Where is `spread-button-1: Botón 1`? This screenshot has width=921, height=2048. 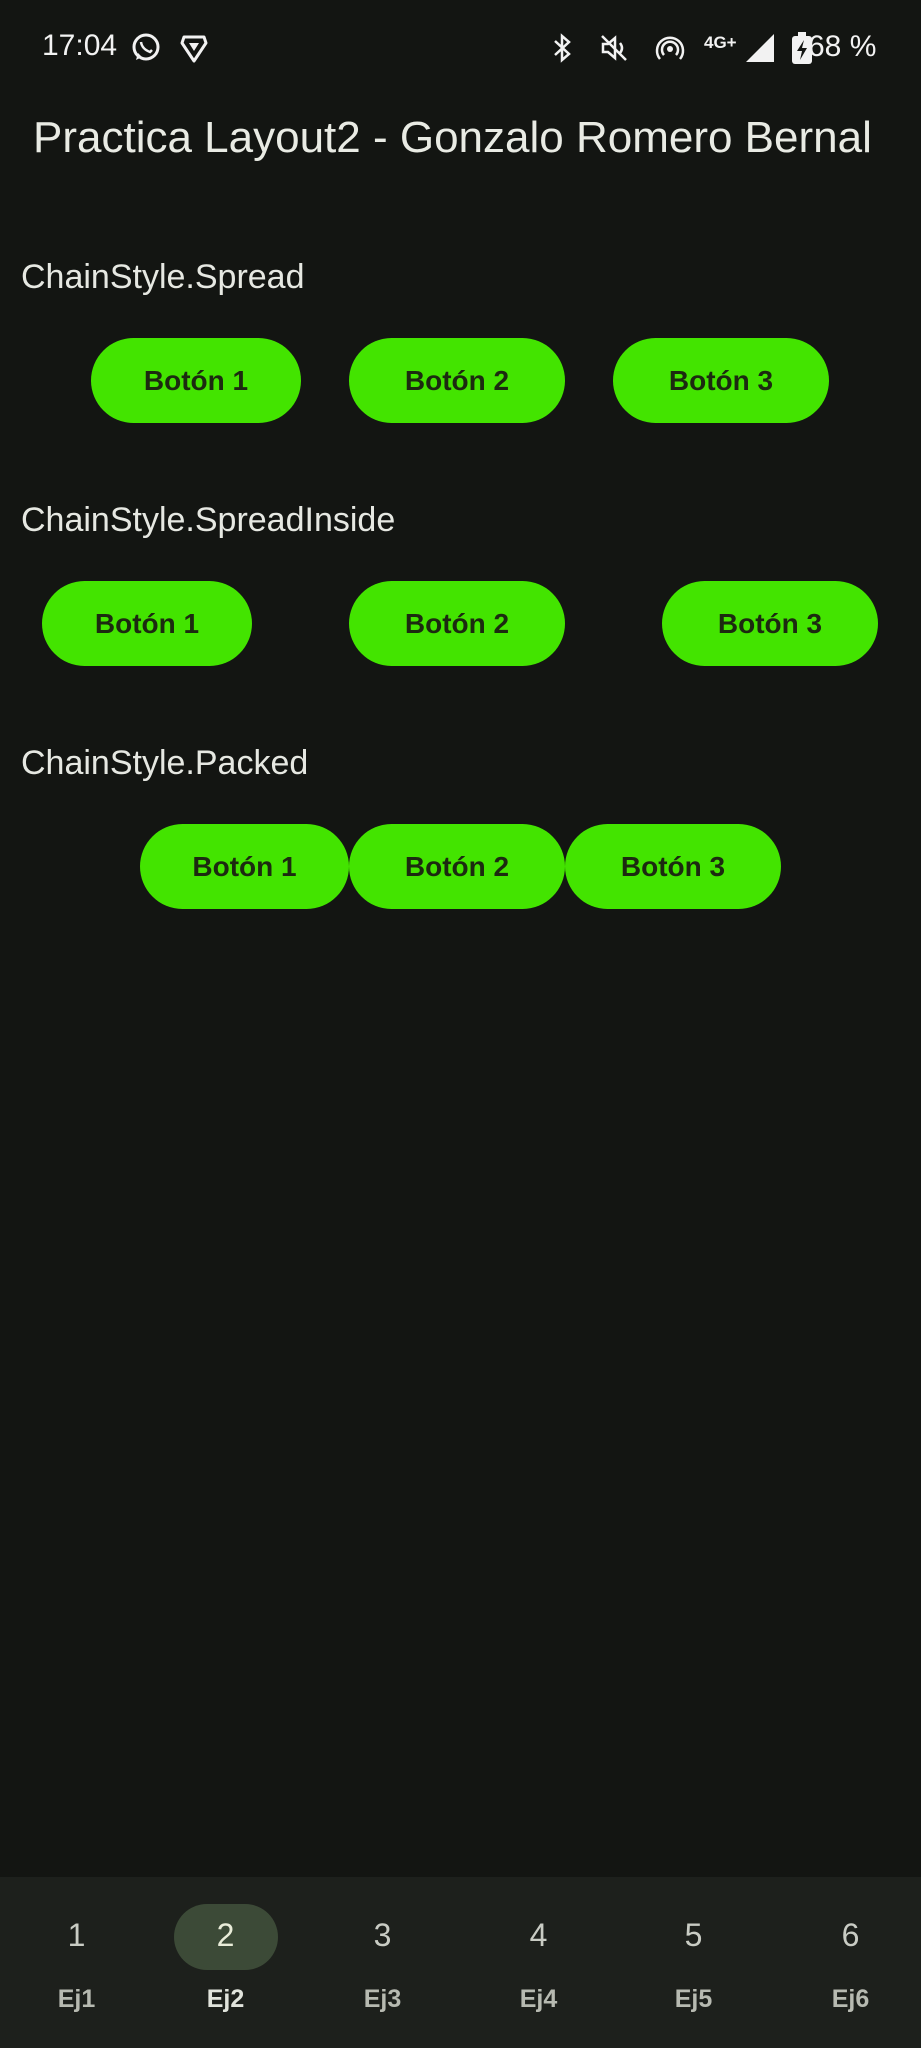 spread-button-1: Botón 1 is located at coordinates (196, 380).